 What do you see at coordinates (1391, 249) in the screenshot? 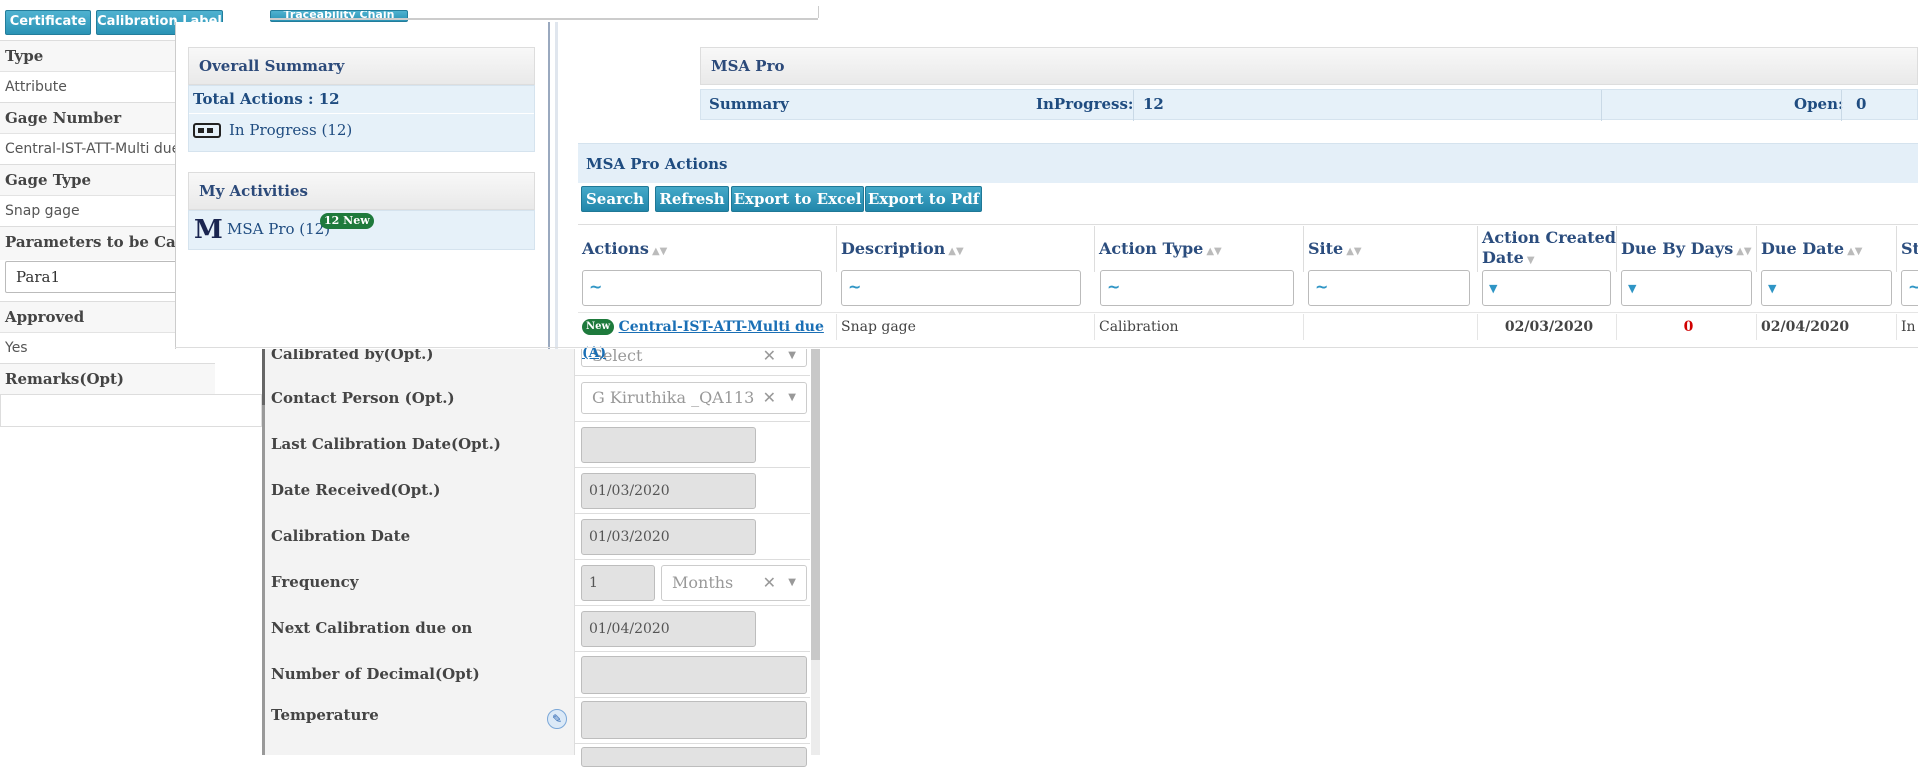
I see `column-header-site: Site ▲▼` at bounding box center [1391, 249].